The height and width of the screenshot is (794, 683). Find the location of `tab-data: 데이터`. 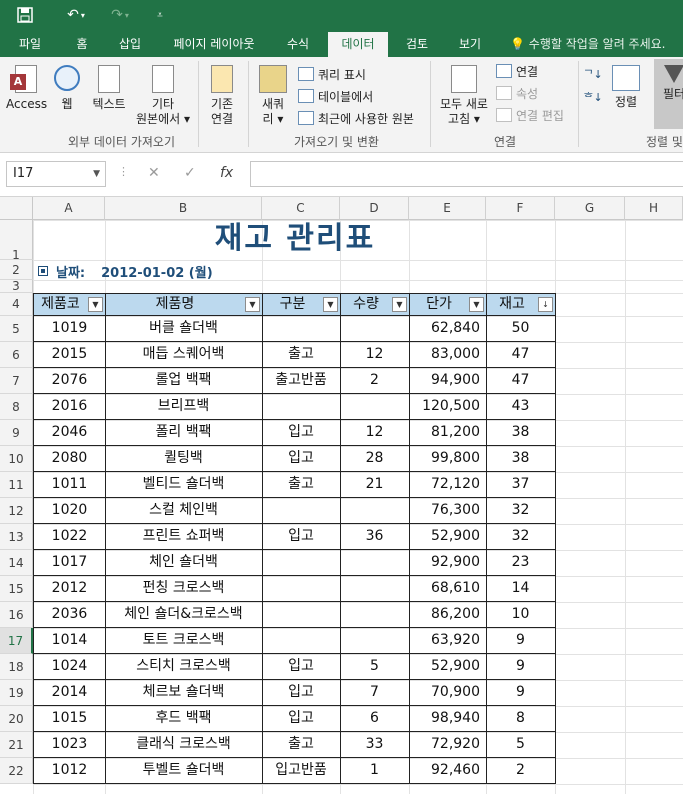

tab-data: 데이터 is located at coordinates (358, 44).